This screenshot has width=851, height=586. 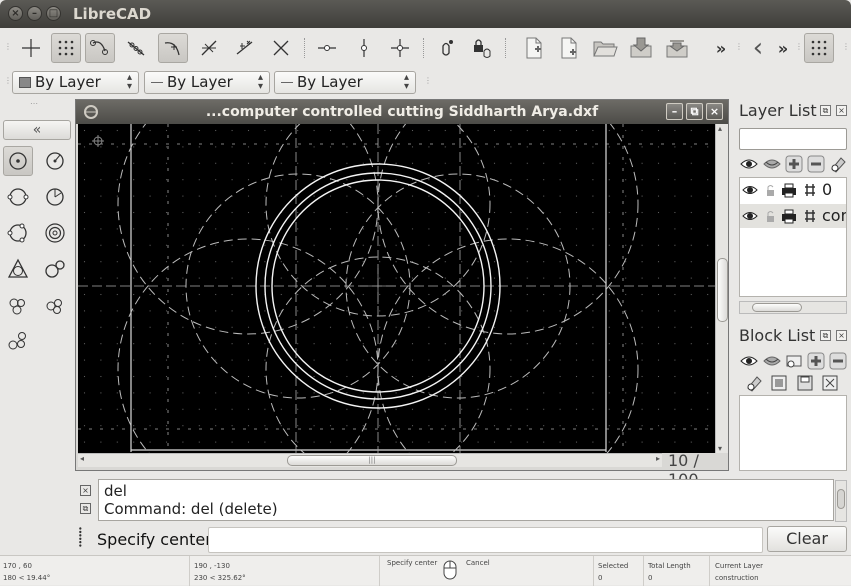 I want to click on circle-tangent-line-tool, so click(x=18, y=341).